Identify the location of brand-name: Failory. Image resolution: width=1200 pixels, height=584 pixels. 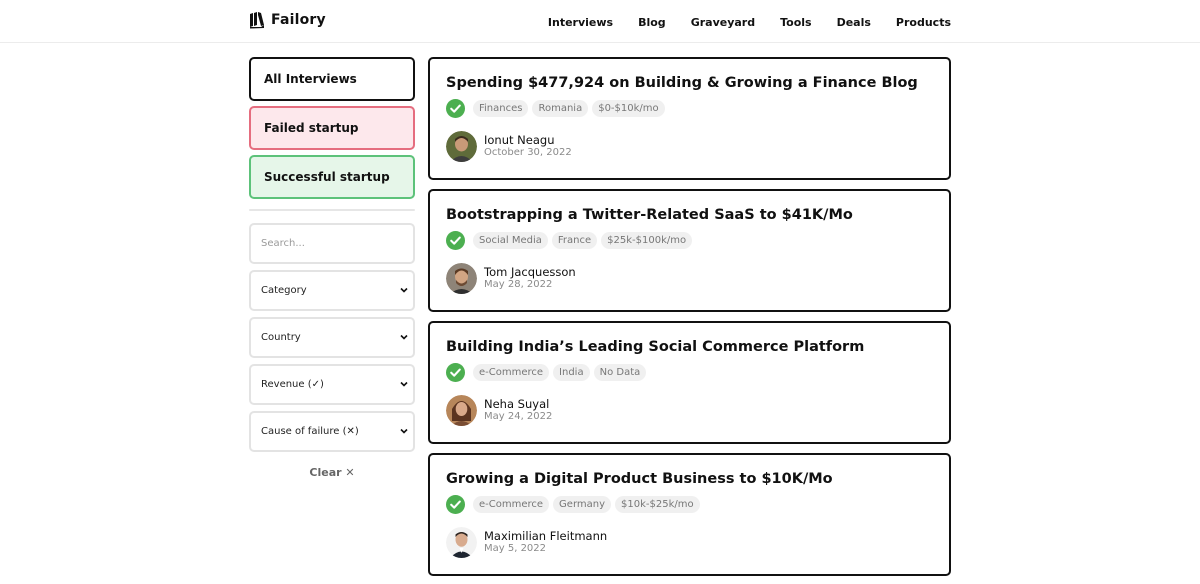
(298, 20).